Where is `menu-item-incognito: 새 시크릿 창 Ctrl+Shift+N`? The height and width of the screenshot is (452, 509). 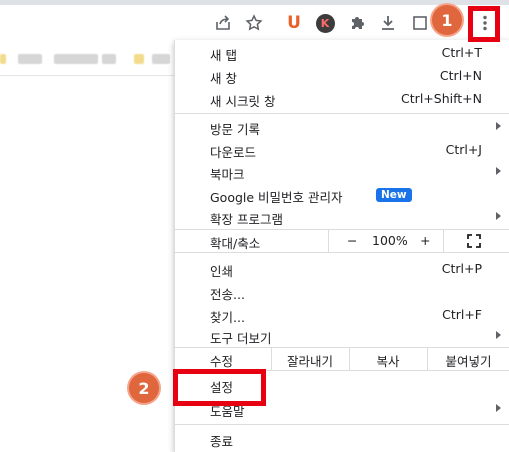 menu-item-incognito: 새 시크릿 창 Ctrl+Shift+N is located at coordinates (342, 99).